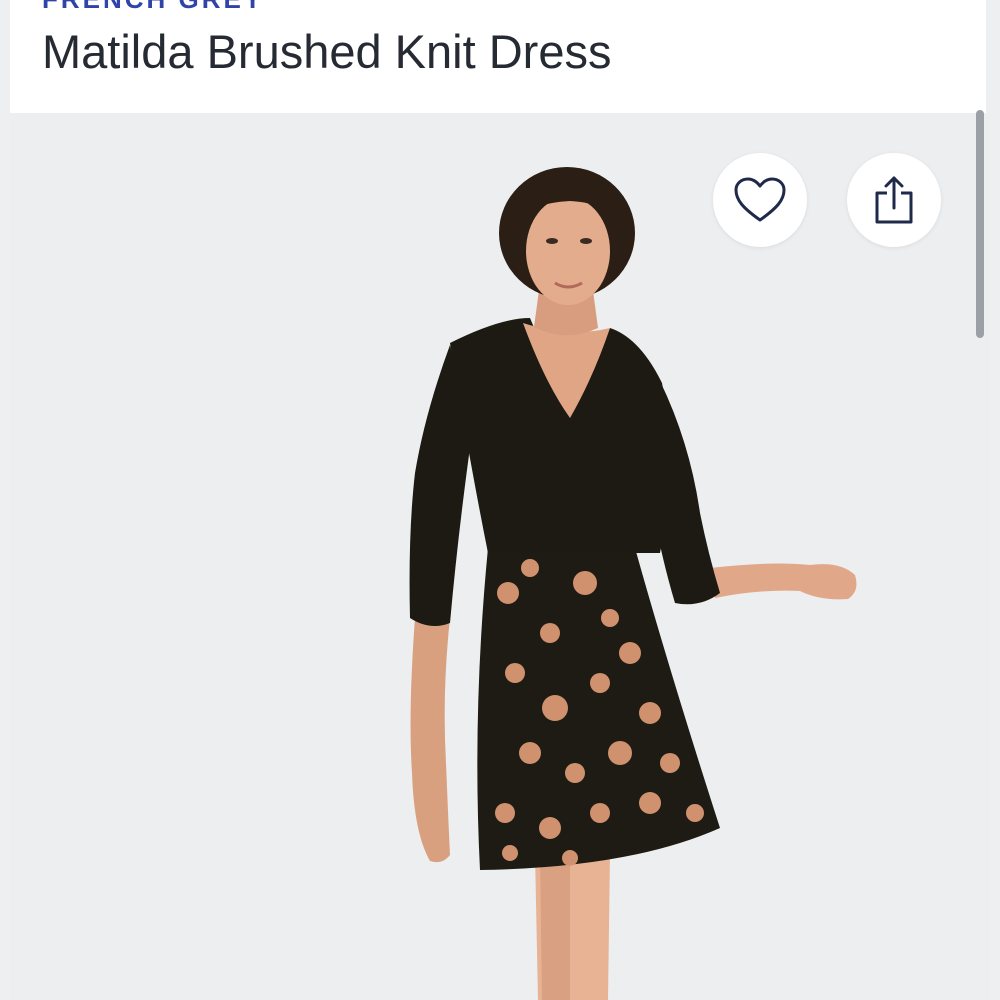 This screenshot has height=1000, width=1000. I want to click on favorite-button, so click(760, 200).